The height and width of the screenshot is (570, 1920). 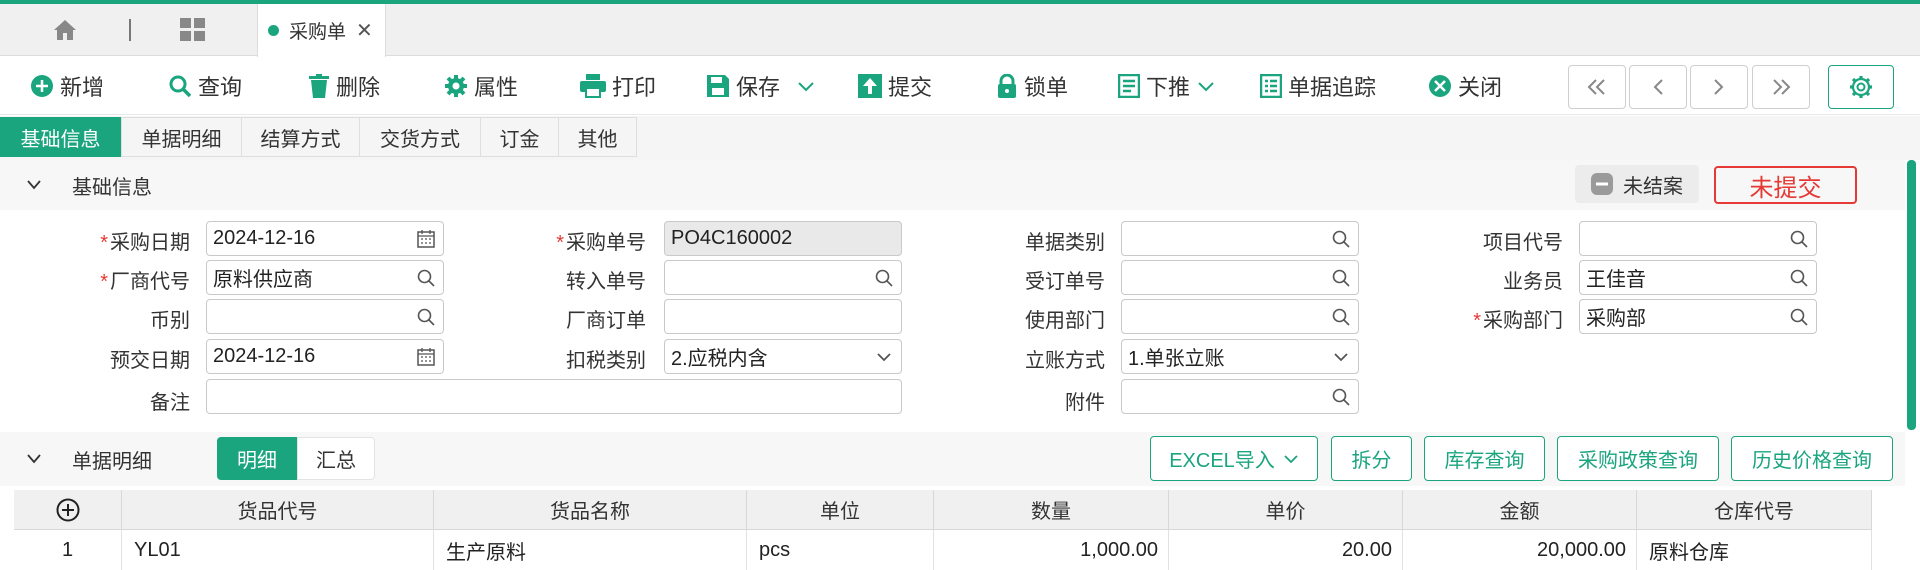 What do you see at coordinates (82, 87) in the screenshot?
I see `add-label: 新增` at bounding box center [82, 87].